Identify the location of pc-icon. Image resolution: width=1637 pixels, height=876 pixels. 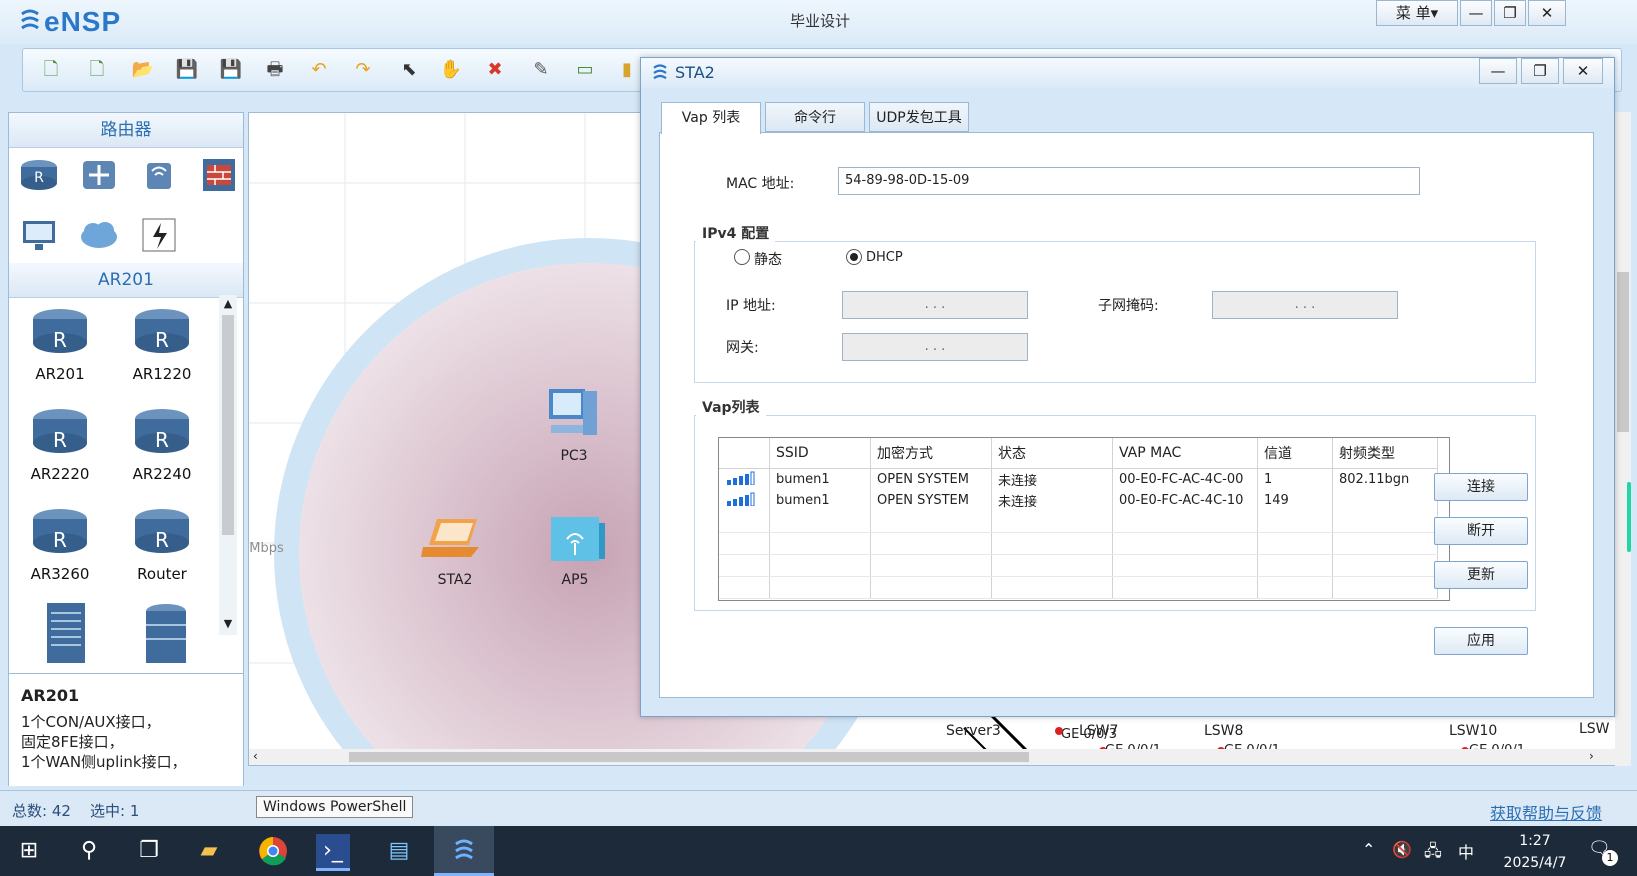
(574, 415).